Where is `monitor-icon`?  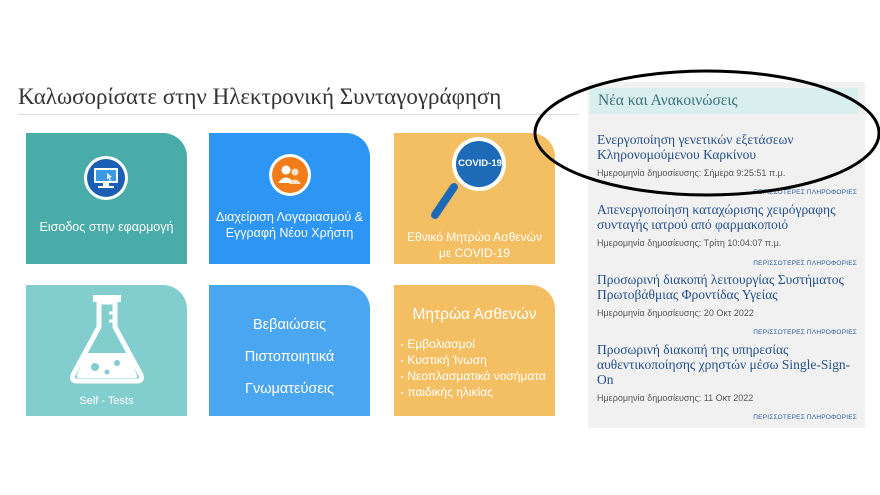
monitor-icon is located at coordinates (106, 178).